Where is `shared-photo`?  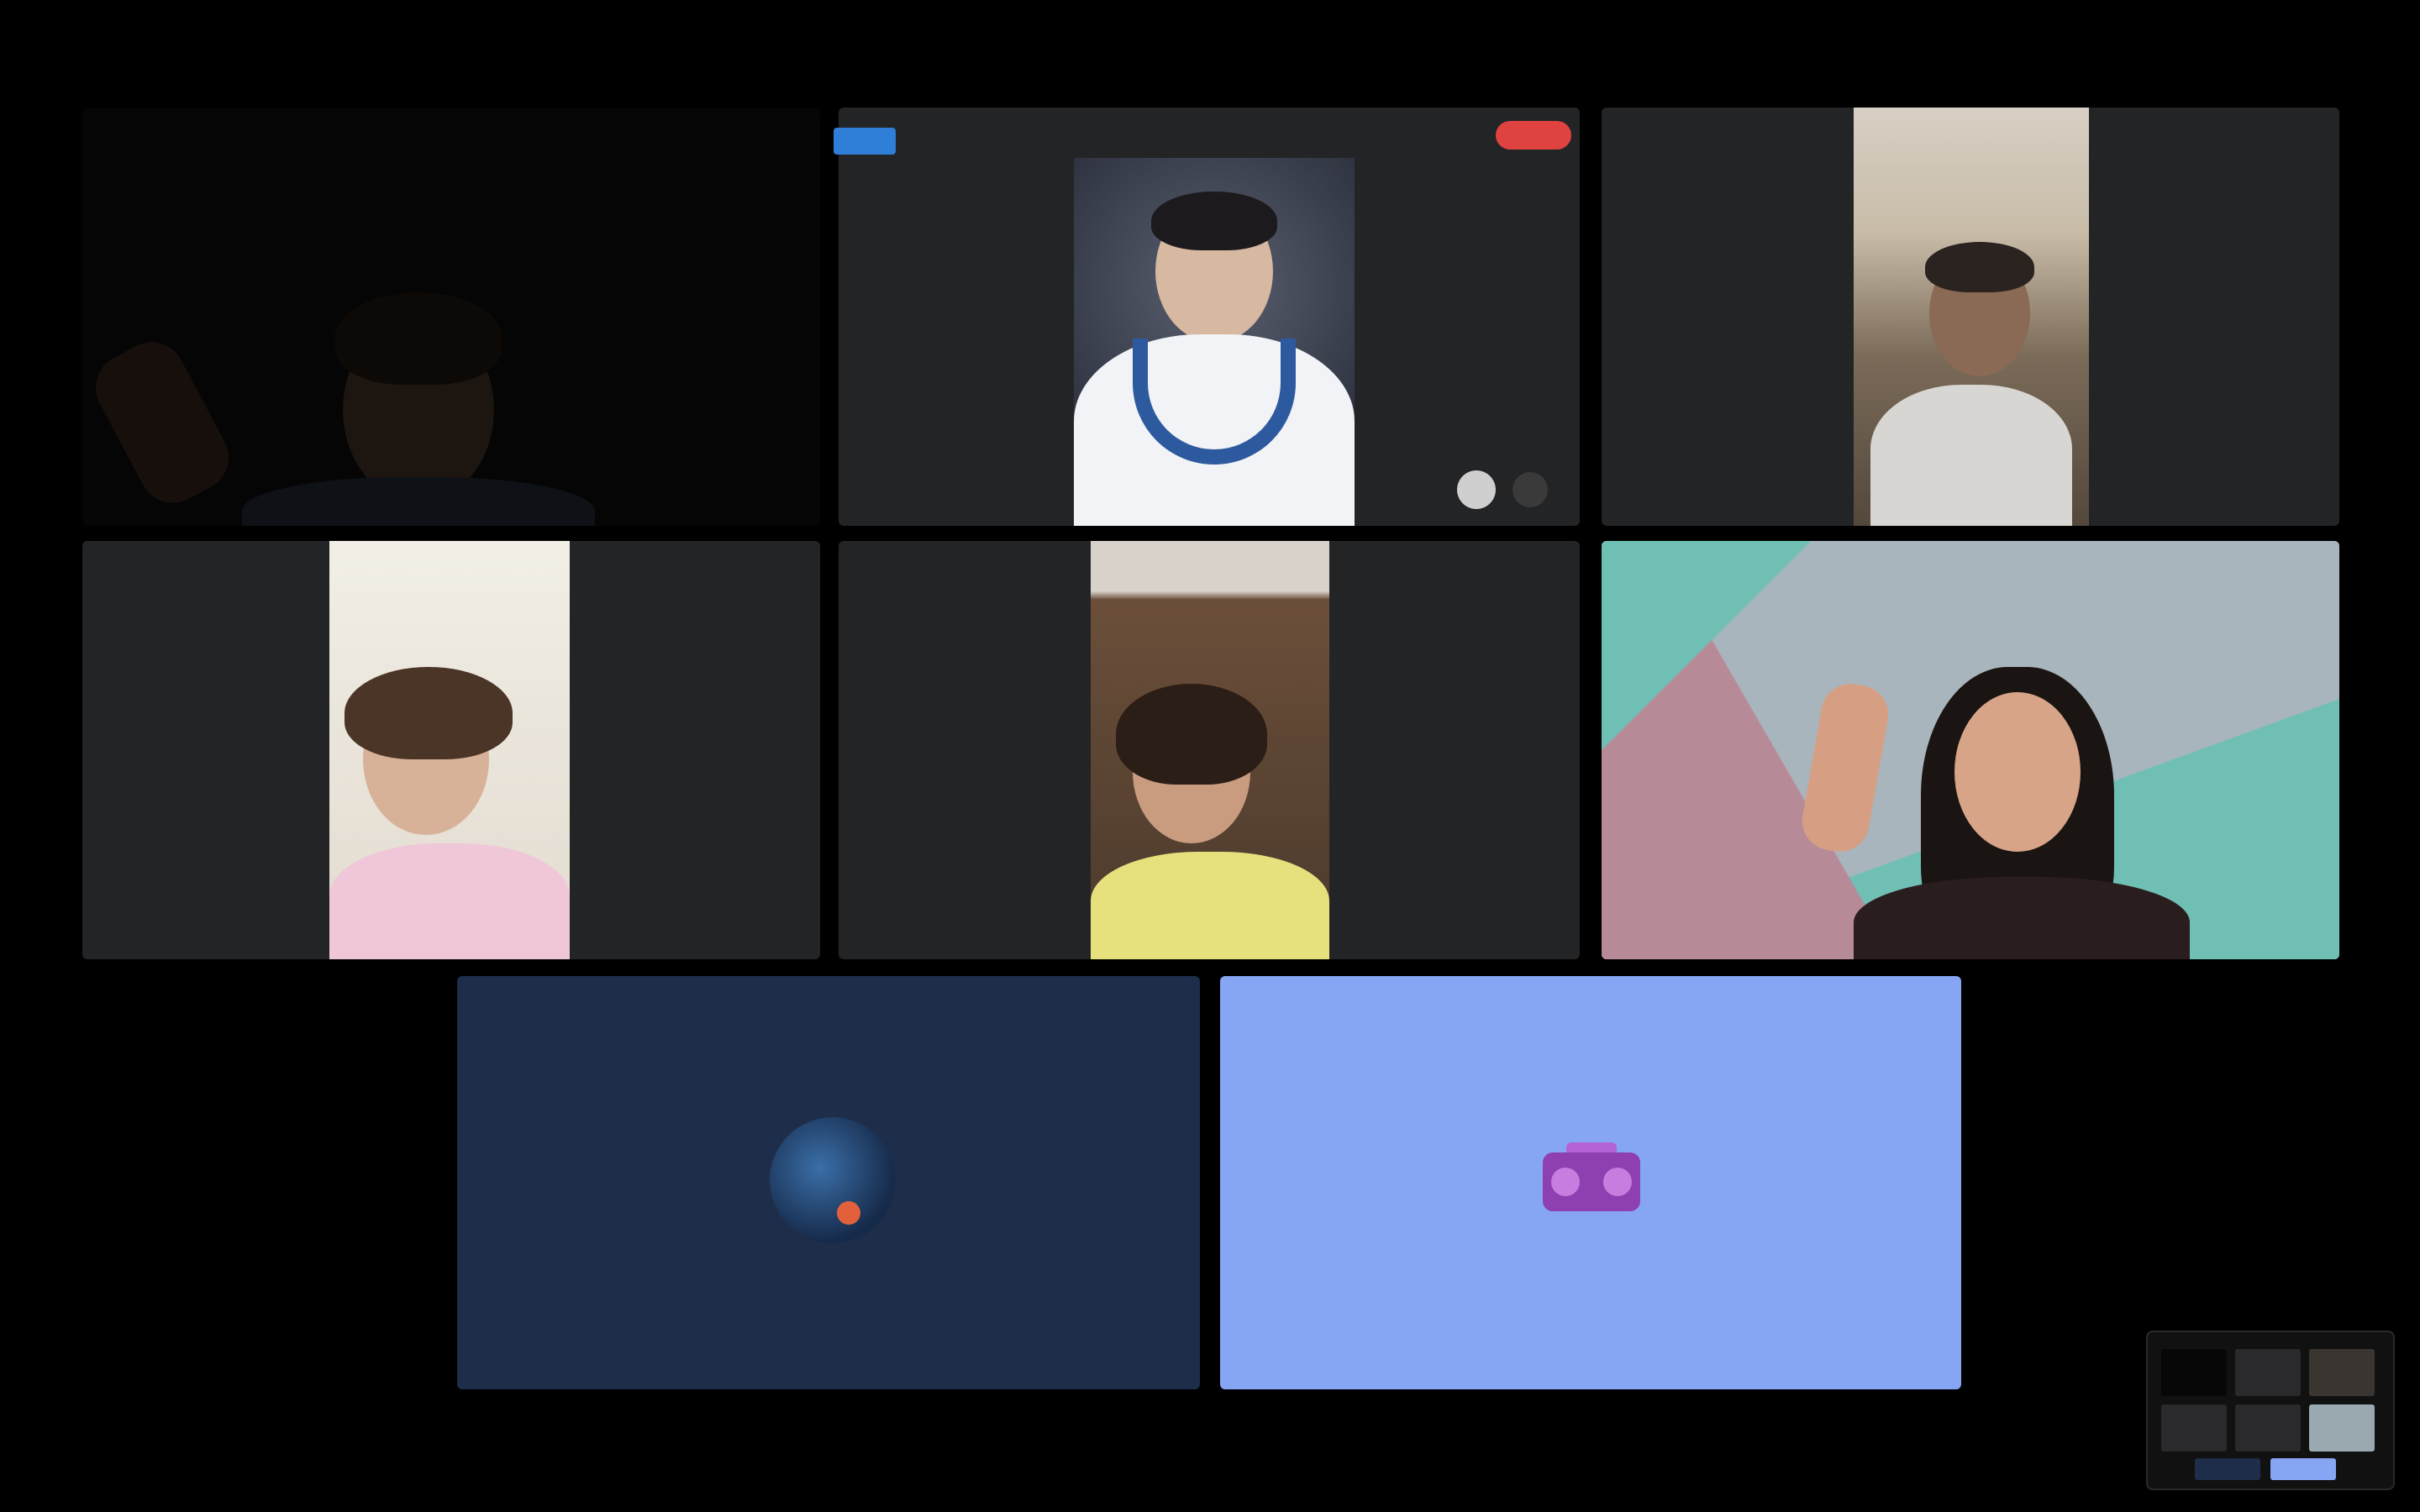 shared-photo is located at coordinates (1214, 342).